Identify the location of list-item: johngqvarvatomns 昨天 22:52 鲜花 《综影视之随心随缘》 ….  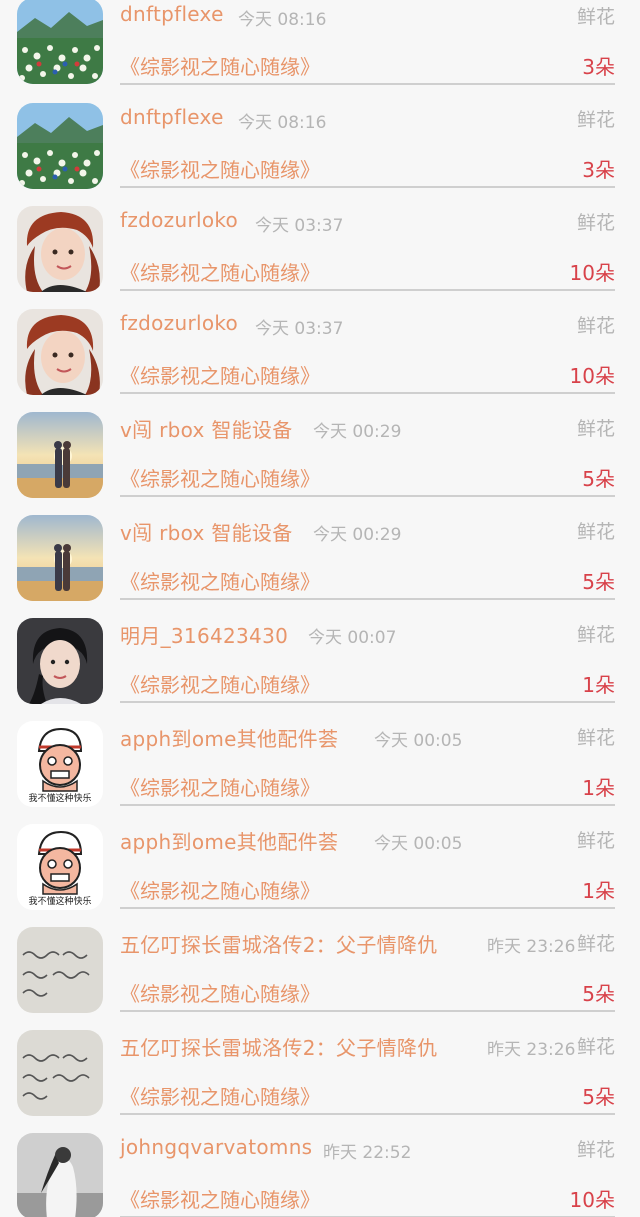
(320, 1175).